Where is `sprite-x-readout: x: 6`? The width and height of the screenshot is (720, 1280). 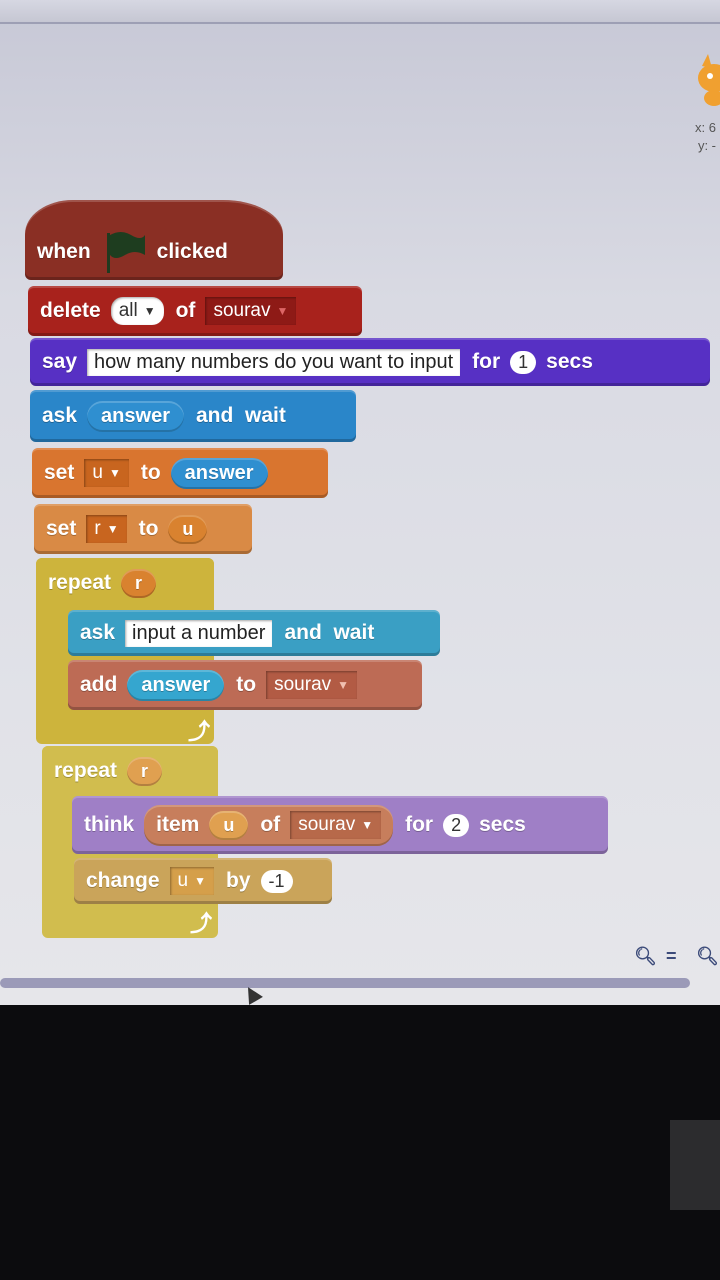
sprite-x-readout: x: 6 is located at coordinates (705, 127).